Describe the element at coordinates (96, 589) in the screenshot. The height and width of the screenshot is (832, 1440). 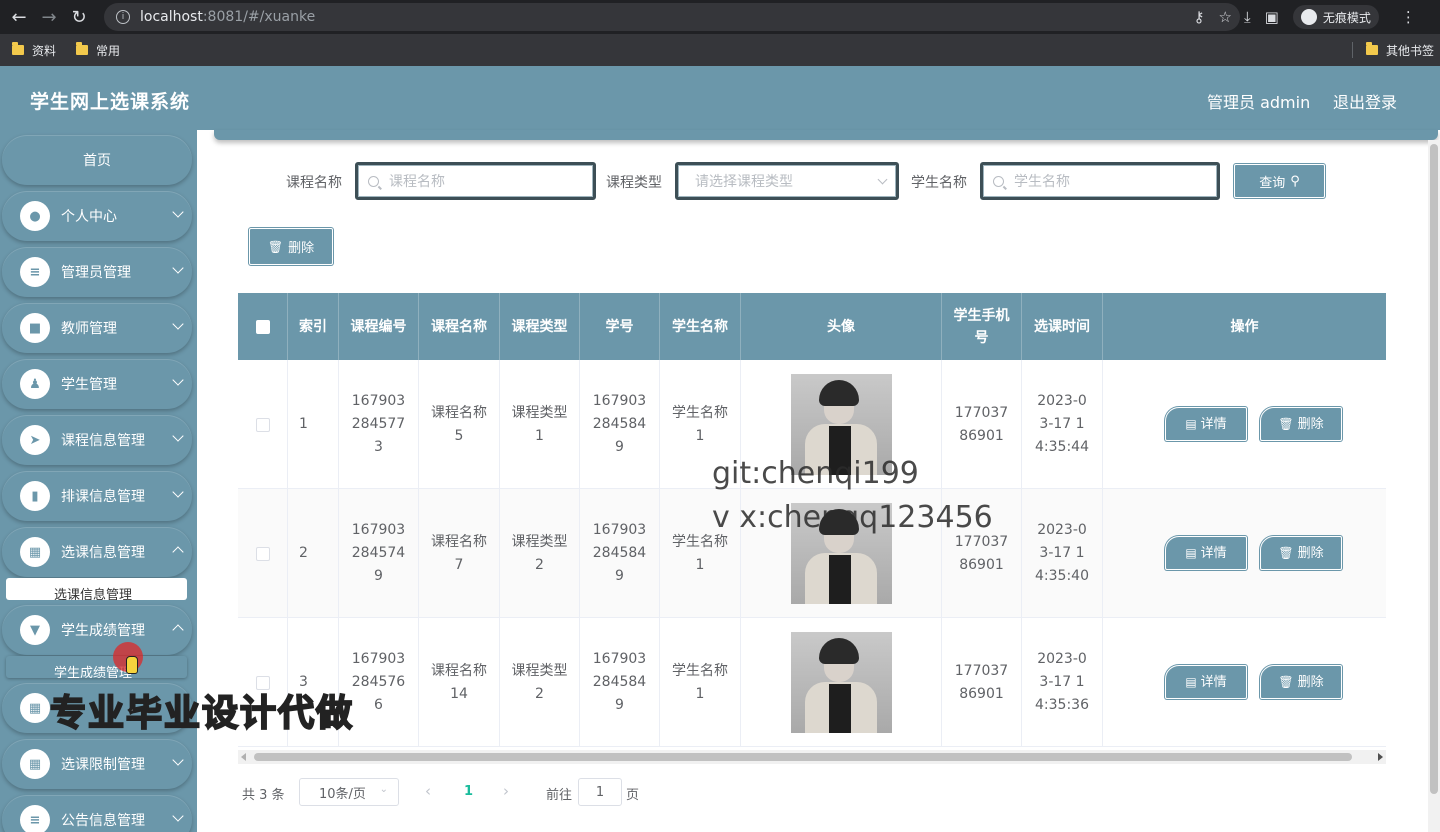
I see `sidebar-subitem-selection: 选课信息管理` at that location.